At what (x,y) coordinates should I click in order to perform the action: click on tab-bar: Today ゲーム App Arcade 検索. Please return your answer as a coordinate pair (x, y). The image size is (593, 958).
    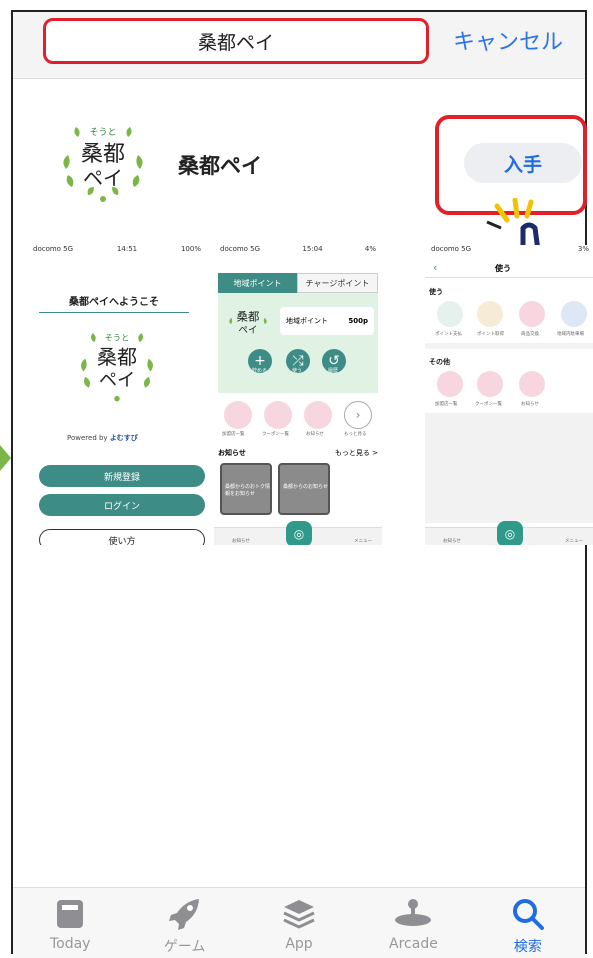
    Looking at the image, I should click on (299, 922).